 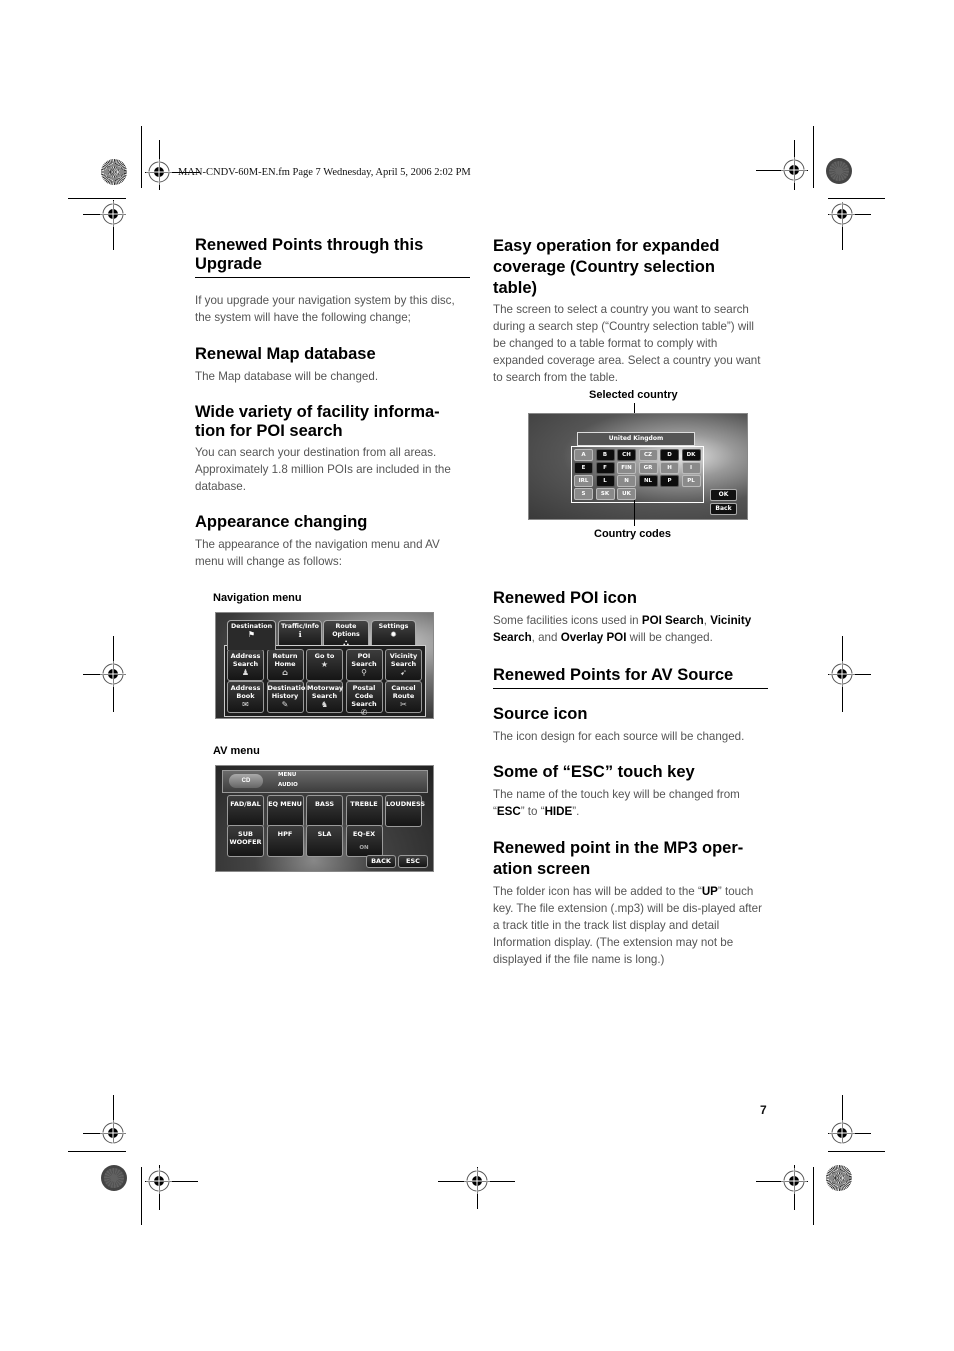 I want to click on av-menu-button: HPF, so click(x=285, y=841).